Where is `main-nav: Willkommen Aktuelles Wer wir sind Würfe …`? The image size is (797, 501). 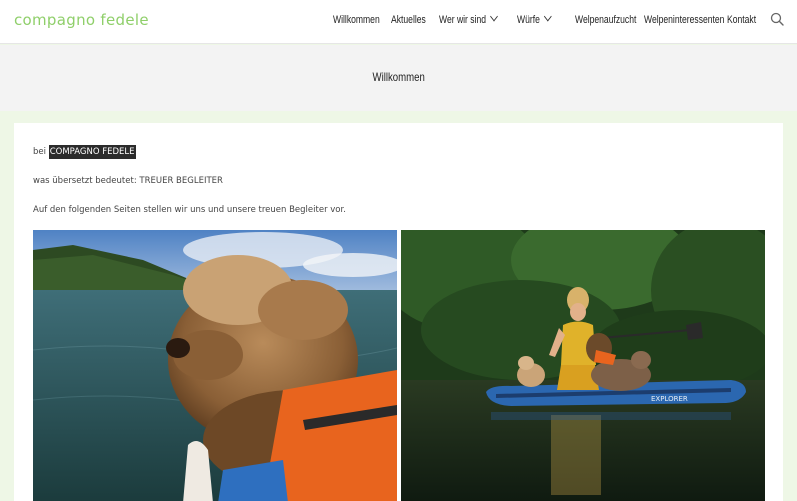
main-nav: Willkommen Aktuelles Wer wir sind Würfe … is located at coordinates (398, 22).